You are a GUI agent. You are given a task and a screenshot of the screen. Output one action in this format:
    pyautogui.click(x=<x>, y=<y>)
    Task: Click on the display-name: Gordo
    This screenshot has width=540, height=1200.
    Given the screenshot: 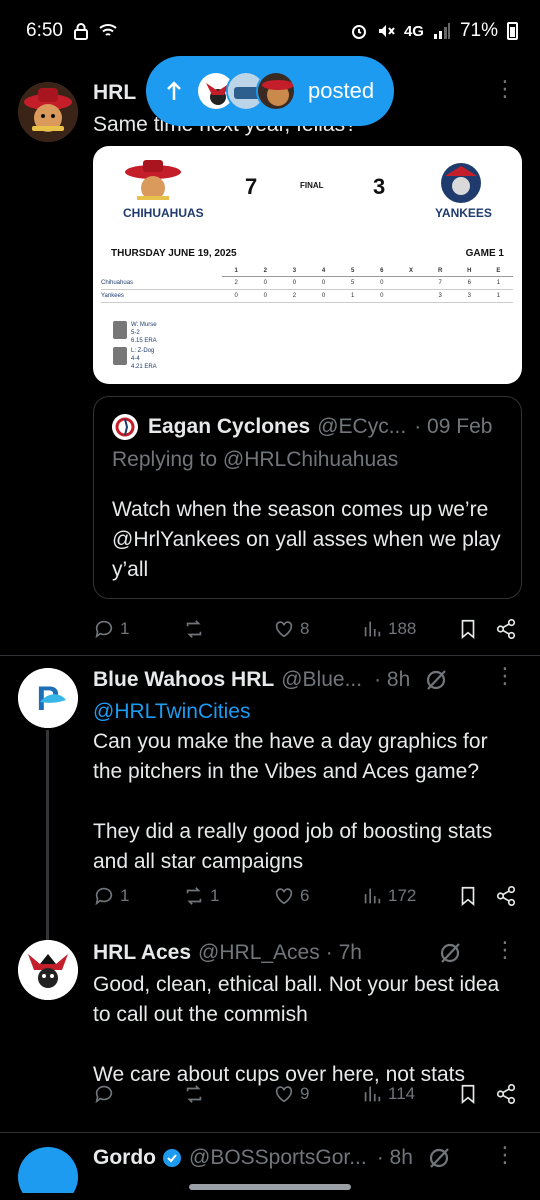 What is the action you would take?
    pyautogui.click(x=124, y=1158)
    